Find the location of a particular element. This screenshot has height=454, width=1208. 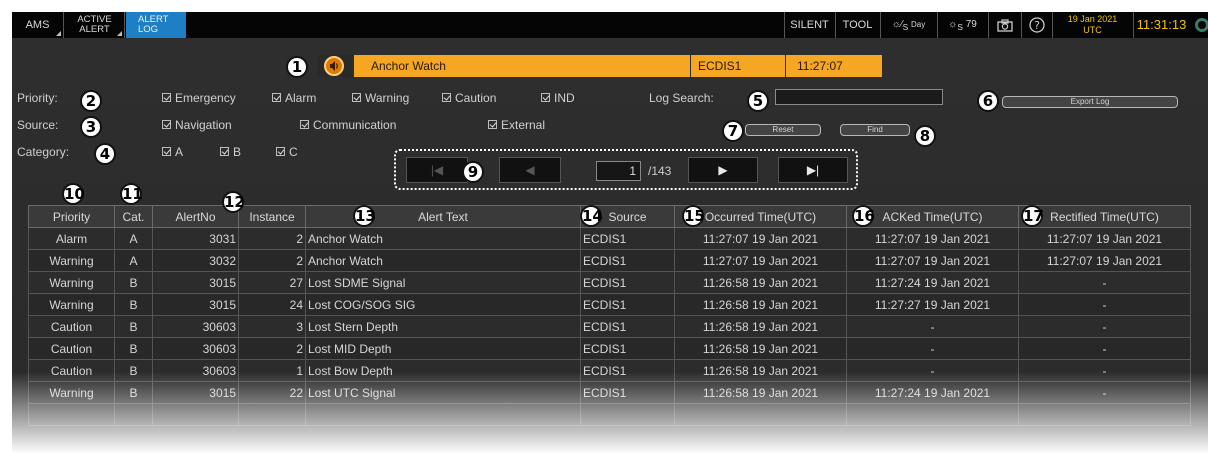

screenshot-button is located at coordinates (1004, 25).